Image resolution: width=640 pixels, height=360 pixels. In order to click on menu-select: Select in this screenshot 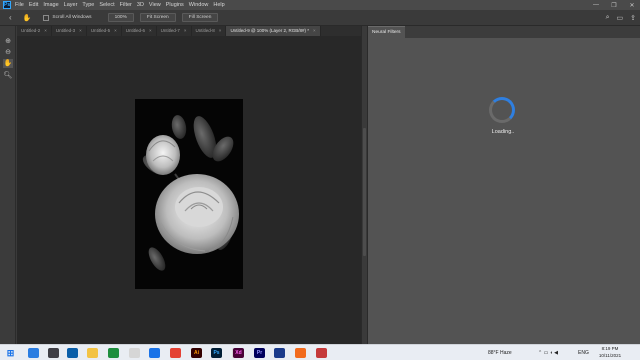, I will do `click(106, 5)`.